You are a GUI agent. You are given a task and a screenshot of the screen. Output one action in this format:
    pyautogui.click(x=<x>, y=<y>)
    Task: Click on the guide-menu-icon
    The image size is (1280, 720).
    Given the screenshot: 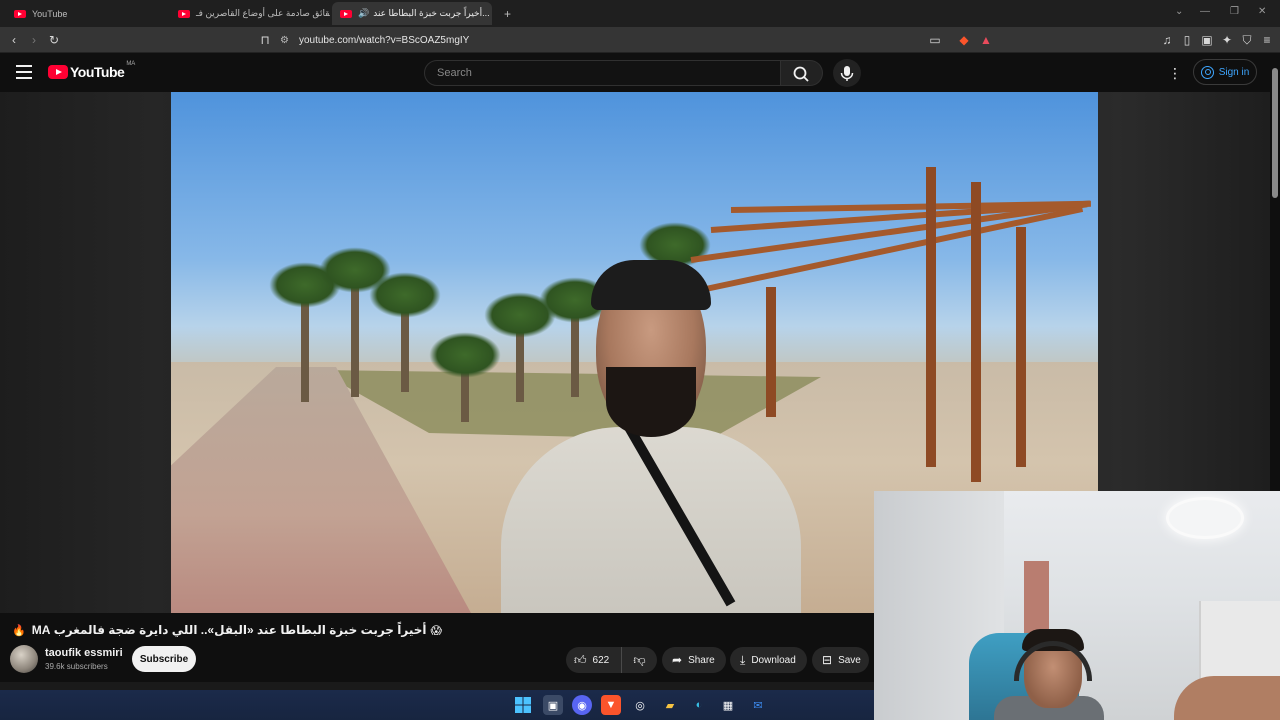 What is the action you would take?
    pyautogui.click(x=24, y=72)
    